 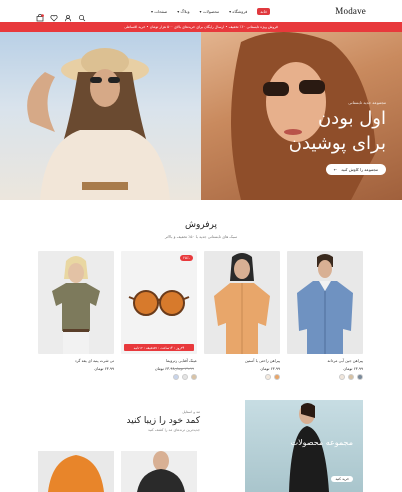 What do you see at coordinates (159, 302) in the screenshot?
I see `product-image: ۲۵٪- ۳۴روز : ۱۴ساعت : ۵۷دقیقه : ۱۲ثانیه` at bounding box center [159, 302].